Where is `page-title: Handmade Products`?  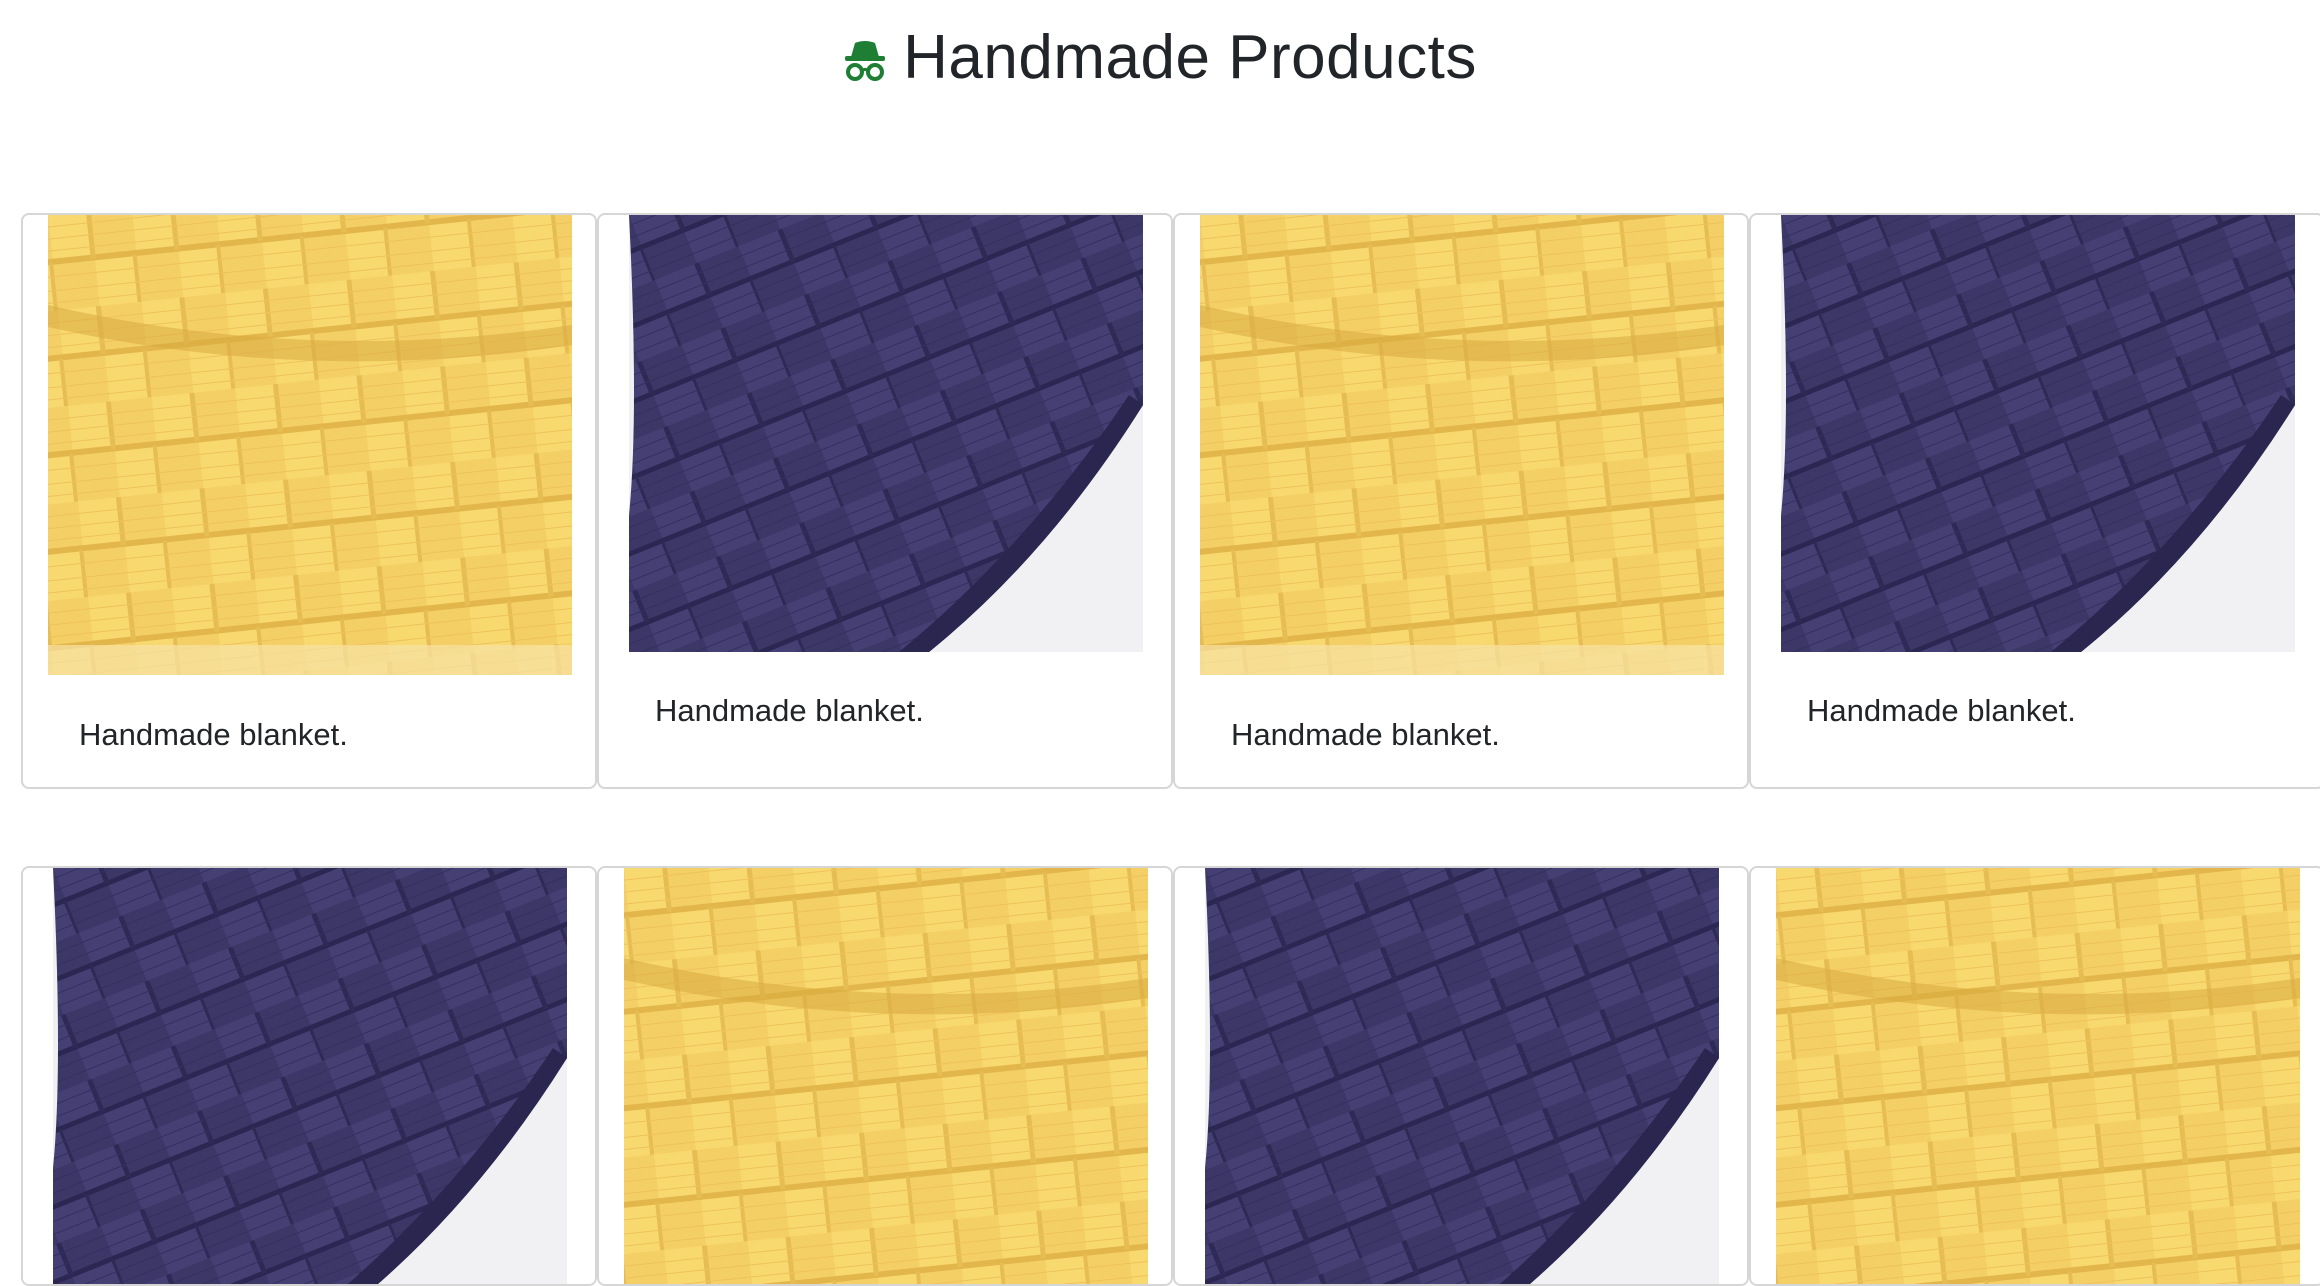
page-title: Handmade Products is located at coordinates (1190, 57).